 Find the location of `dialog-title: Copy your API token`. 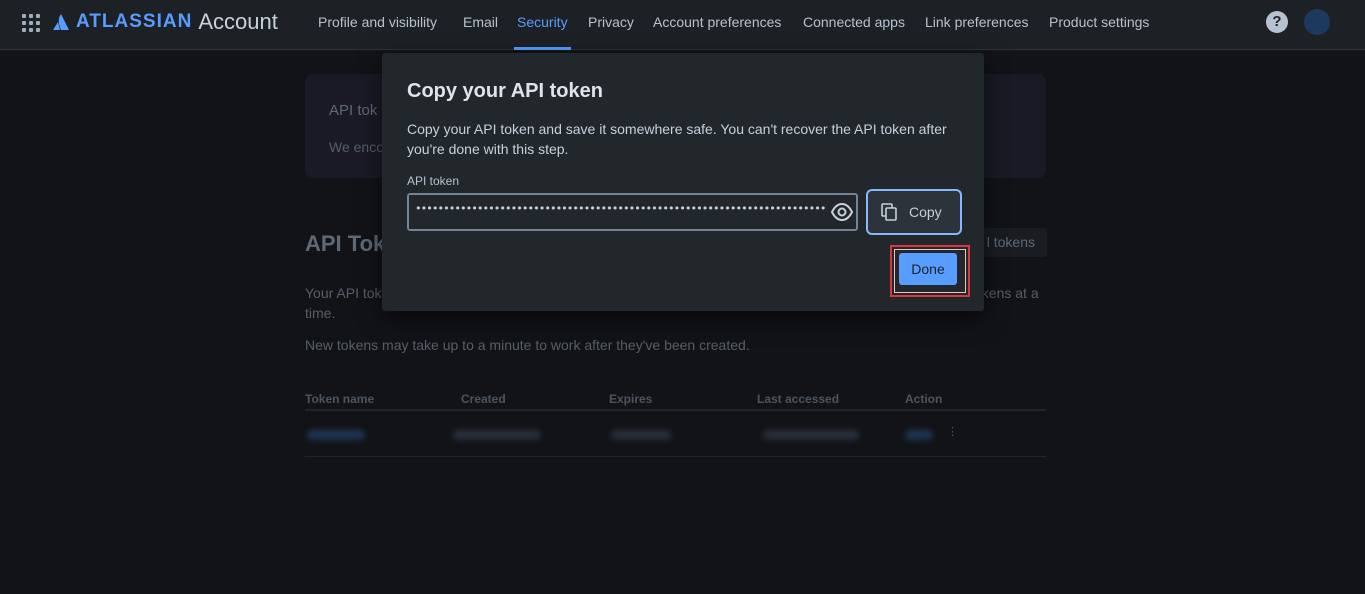

dialog-title: Copy your API token is located at coordinates (505, 91).